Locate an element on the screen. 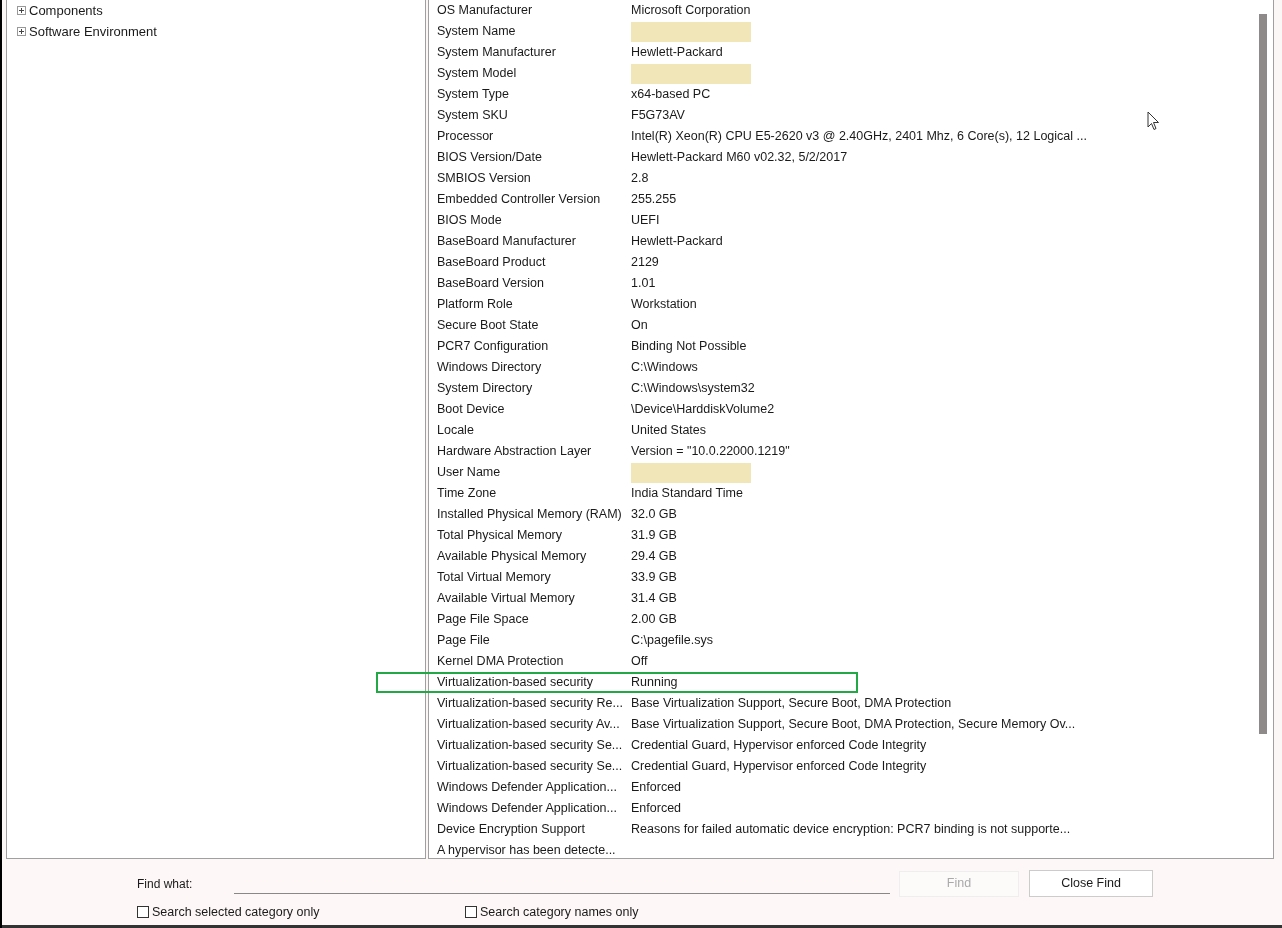  item-name: BaseBoard Product is located at coordinates (491, 263).